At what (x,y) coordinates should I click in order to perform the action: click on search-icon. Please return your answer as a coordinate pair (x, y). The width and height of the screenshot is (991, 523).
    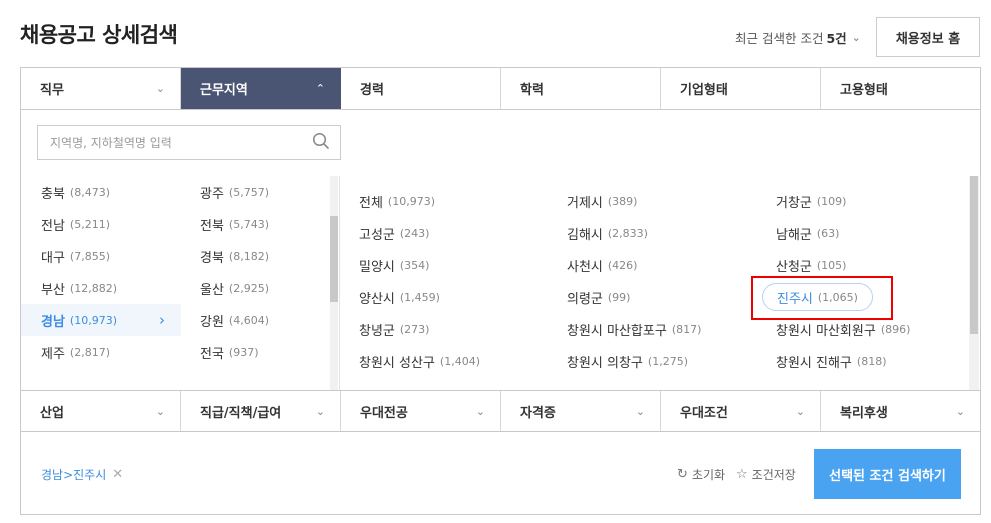
    Looking at the image, I should click on (321, 143).